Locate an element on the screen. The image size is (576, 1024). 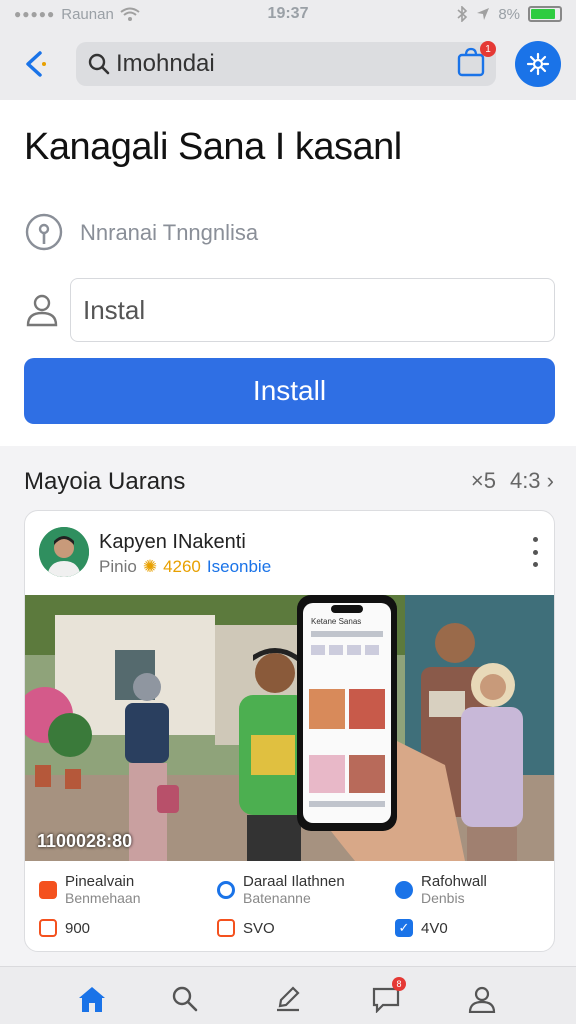
more-options-button is located at coordinates (535, 552).